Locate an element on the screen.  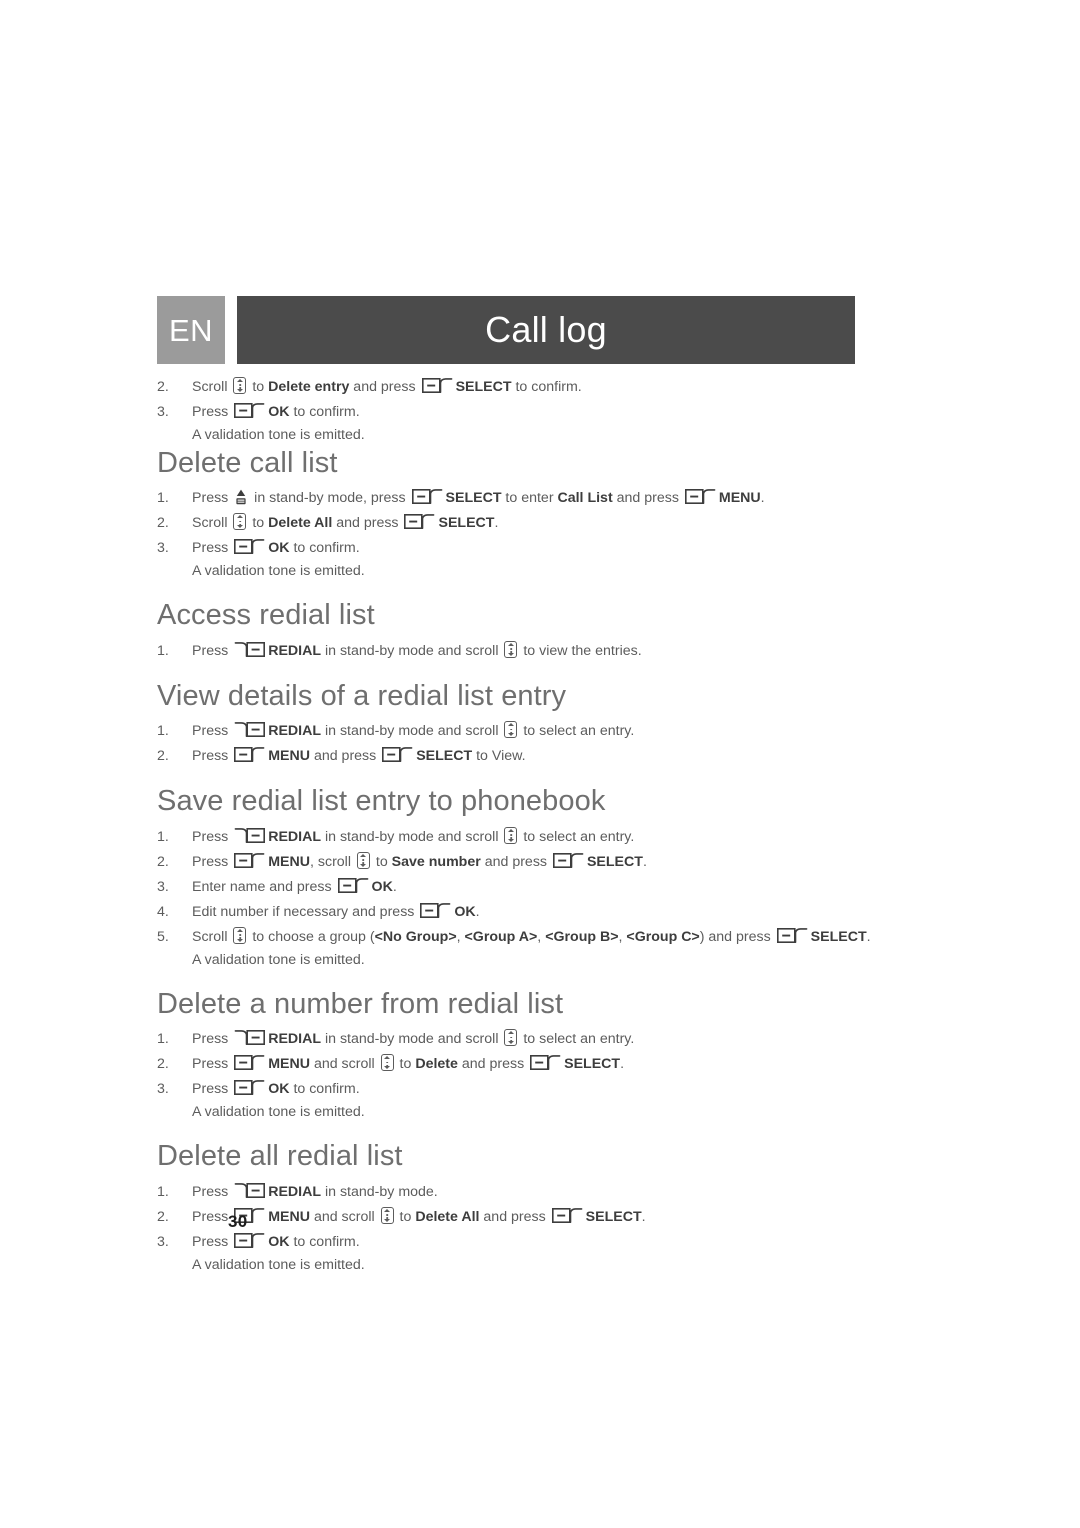
body-text: in stand-by mode, press is located at coordinates (330, 498).